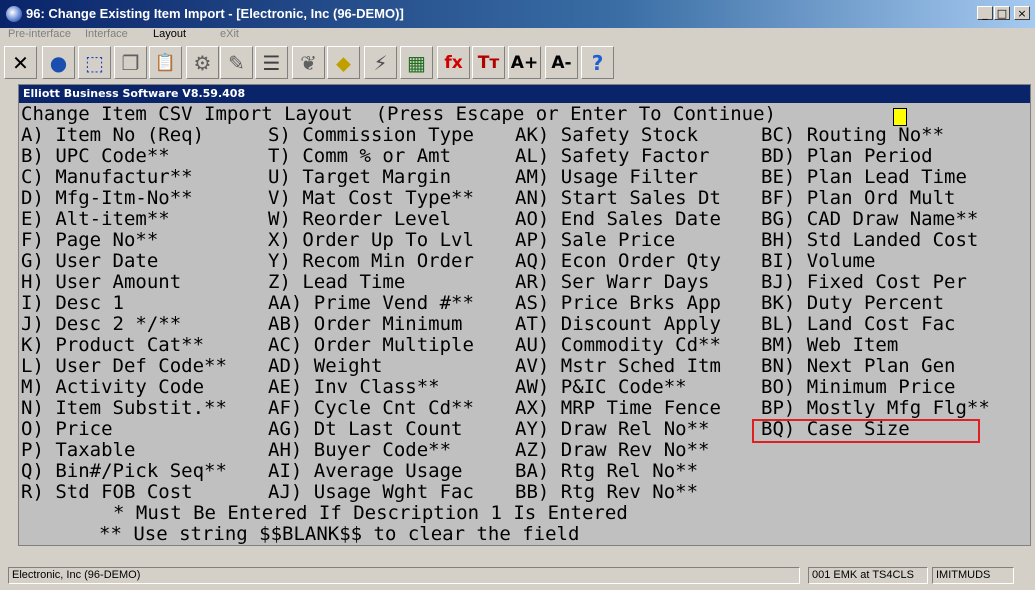 The height and width of the screenshot is (590, 1035). Describe the element at coordinates (835, 429) in the screenshot. I see `field-option: BQ) Case Size` at that location.